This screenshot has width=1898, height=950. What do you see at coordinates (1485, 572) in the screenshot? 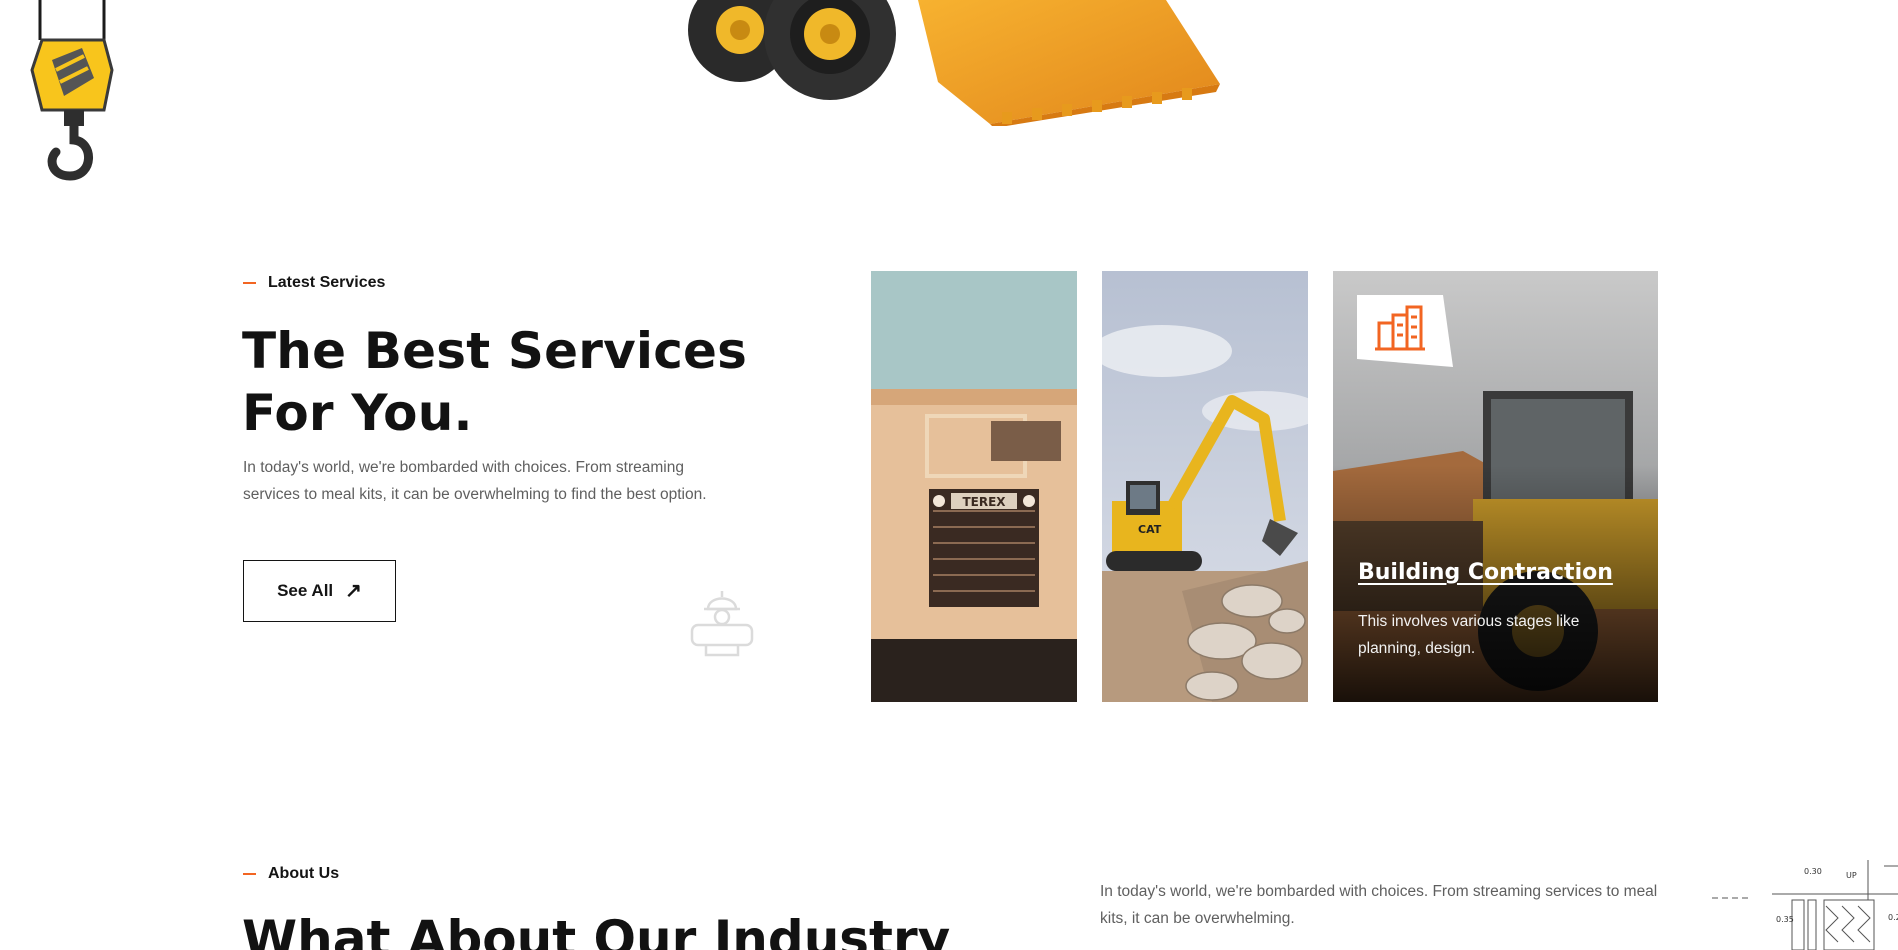
I see `building-contraction-link: Building Contraction` at bounding box center [1485, 572].